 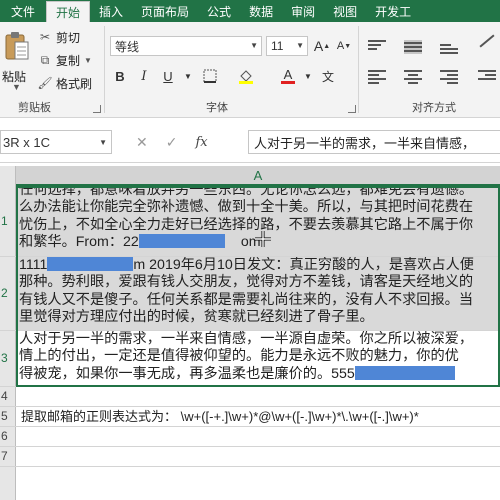 What do you see at coordinates (201, 142) in the screenshot?
I see `insert-function-icon: fx` at bounding box center [201, 142].